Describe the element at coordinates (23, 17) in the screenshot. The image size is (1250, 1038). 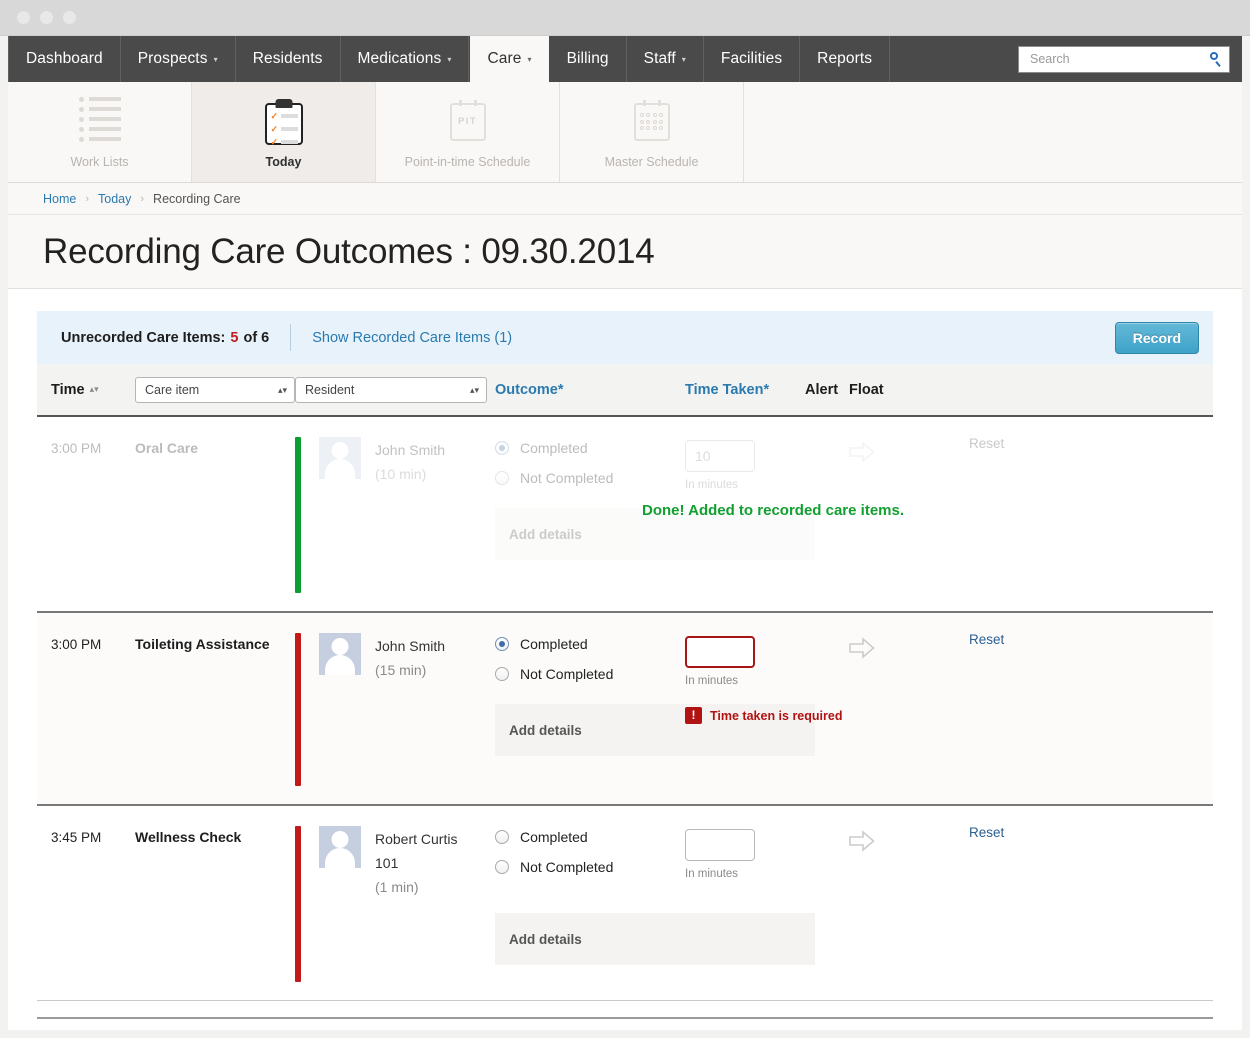
I see `close-window-button` at that location.